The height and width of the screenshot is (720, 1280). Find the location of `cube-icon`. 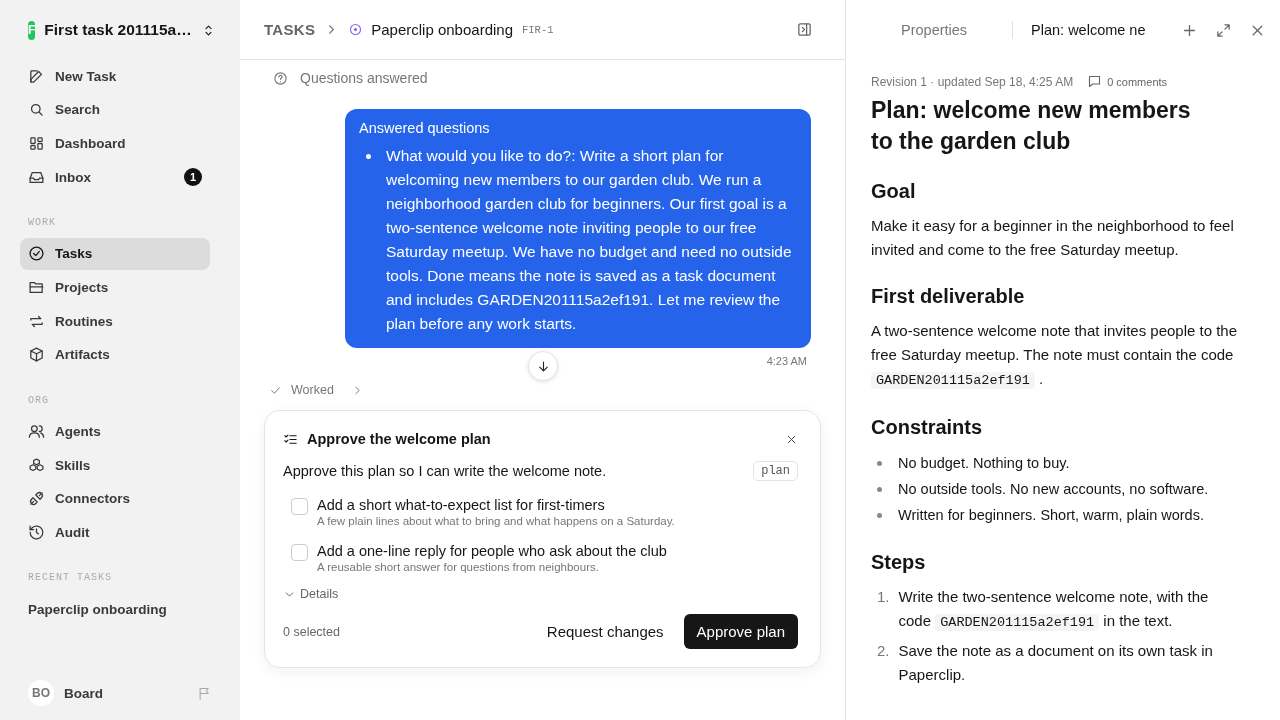

cube-icon is located at coordinates (36, 355).